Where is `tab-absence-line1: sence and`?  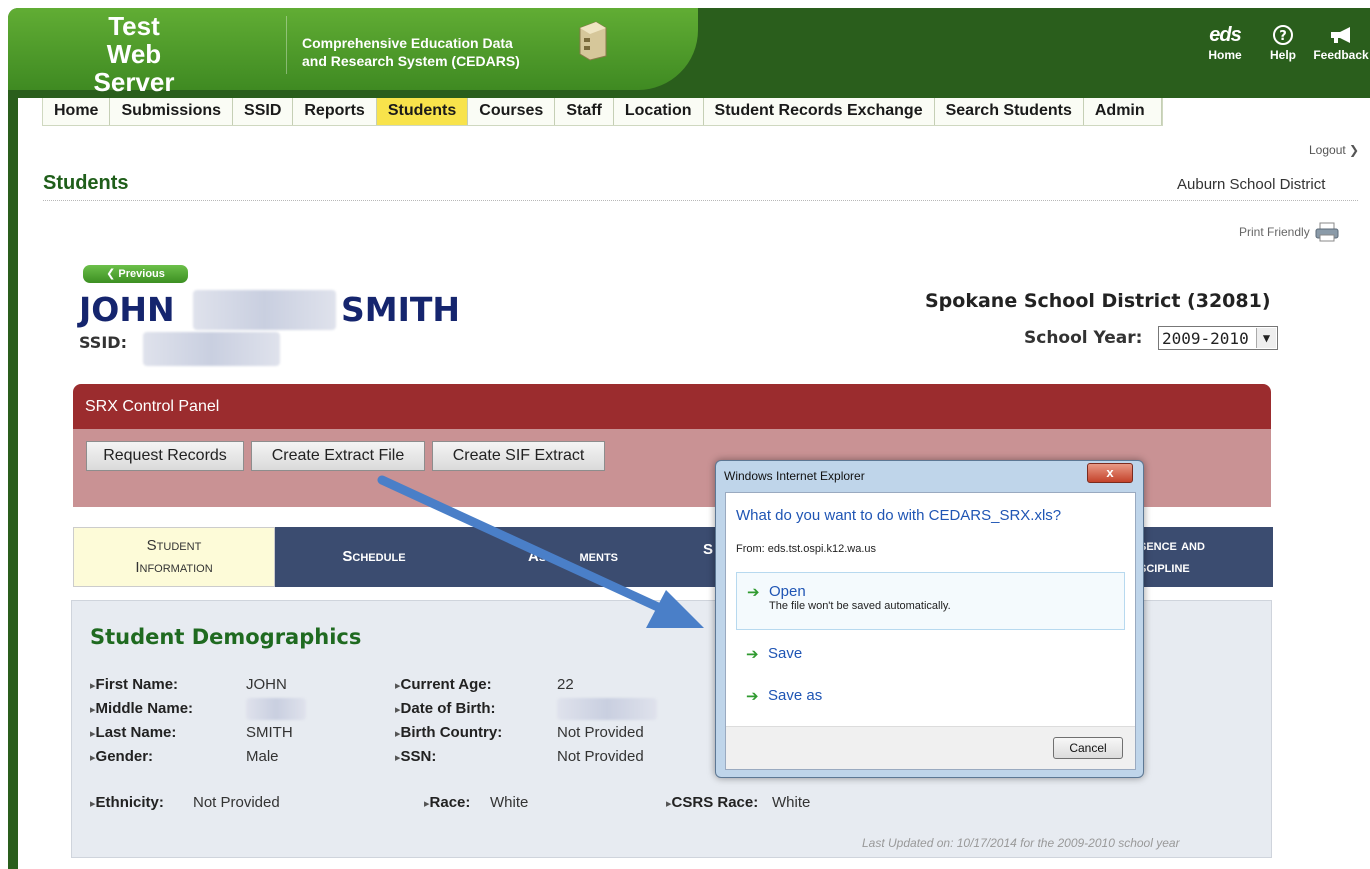
tab-absence-line1: sence and is located at coordinates (1172, 545).